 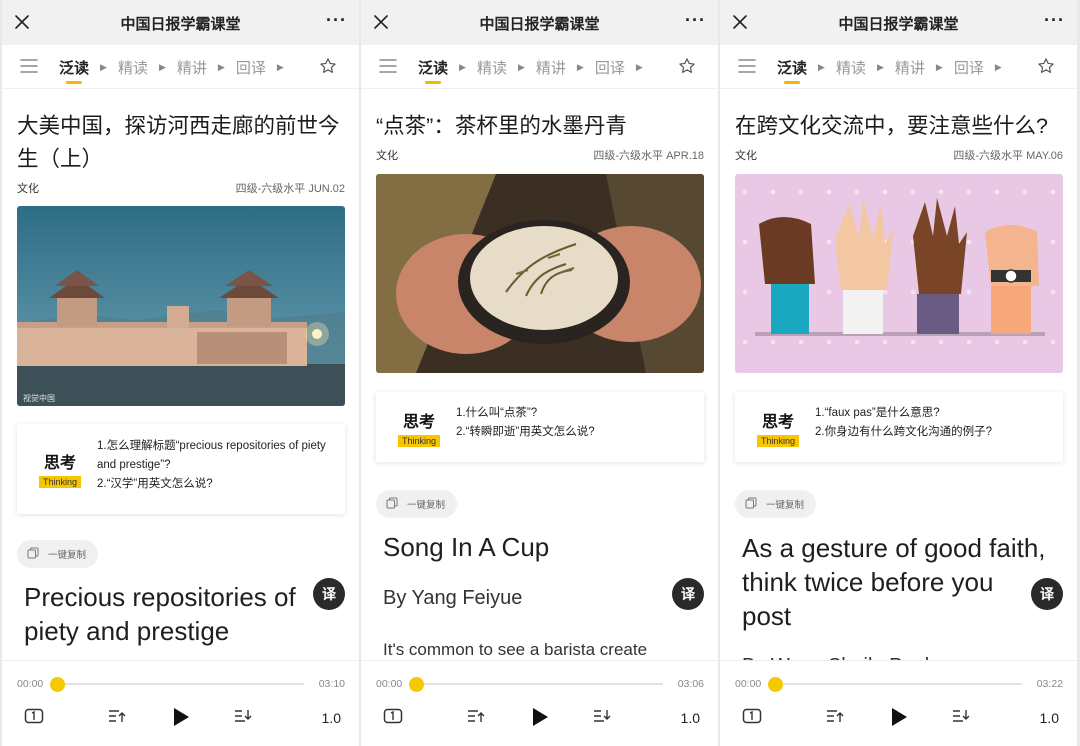 I want to click on article-title: Song In A Cup, so click(x=466, y=547).